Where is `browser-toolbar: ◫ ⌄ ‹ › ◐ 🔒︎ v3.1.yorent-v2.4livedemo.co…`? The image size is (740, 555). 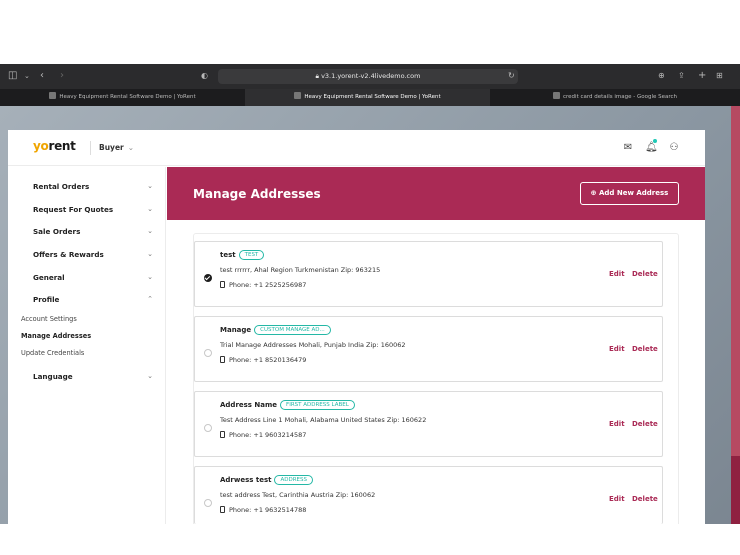
browser-toolbar: ◫ ⌄ ‹ › ◐ 🔒︎ v3.1.yorent-v2.4livedemo.co… is located at coordinates (370, 76).